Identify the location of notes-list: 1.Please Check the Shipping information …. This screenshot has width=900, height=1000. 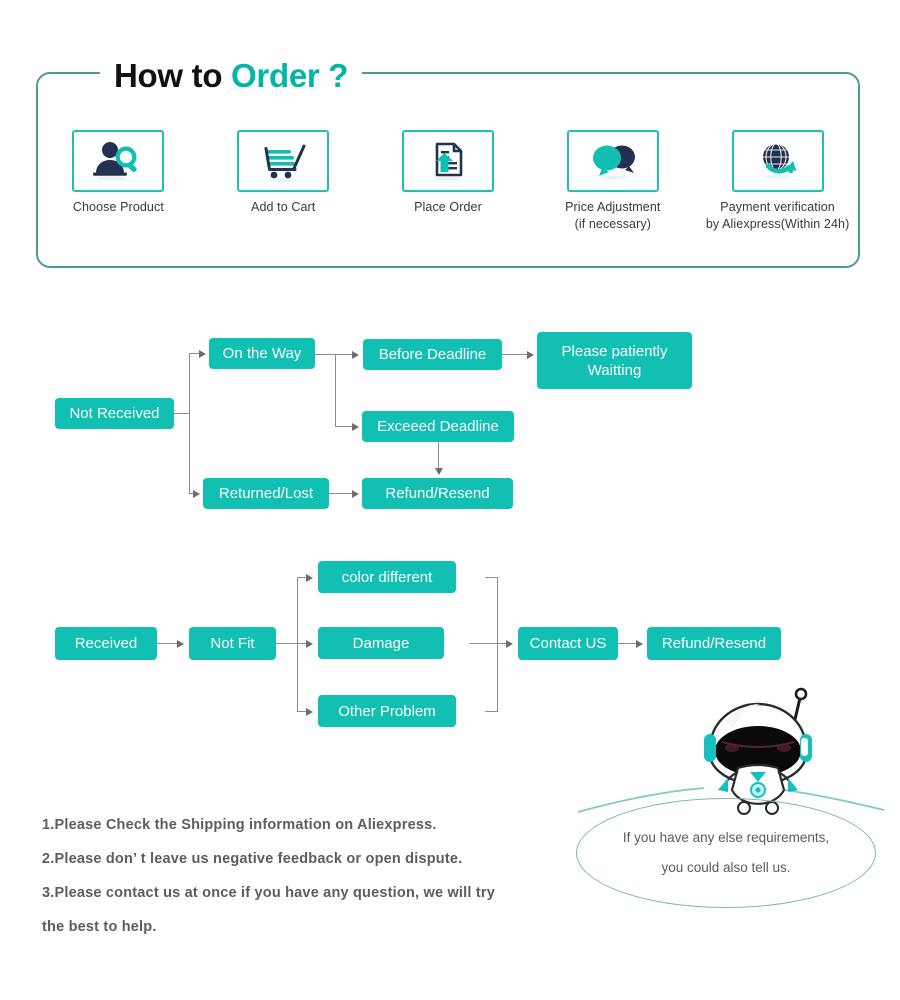
(322, 876).